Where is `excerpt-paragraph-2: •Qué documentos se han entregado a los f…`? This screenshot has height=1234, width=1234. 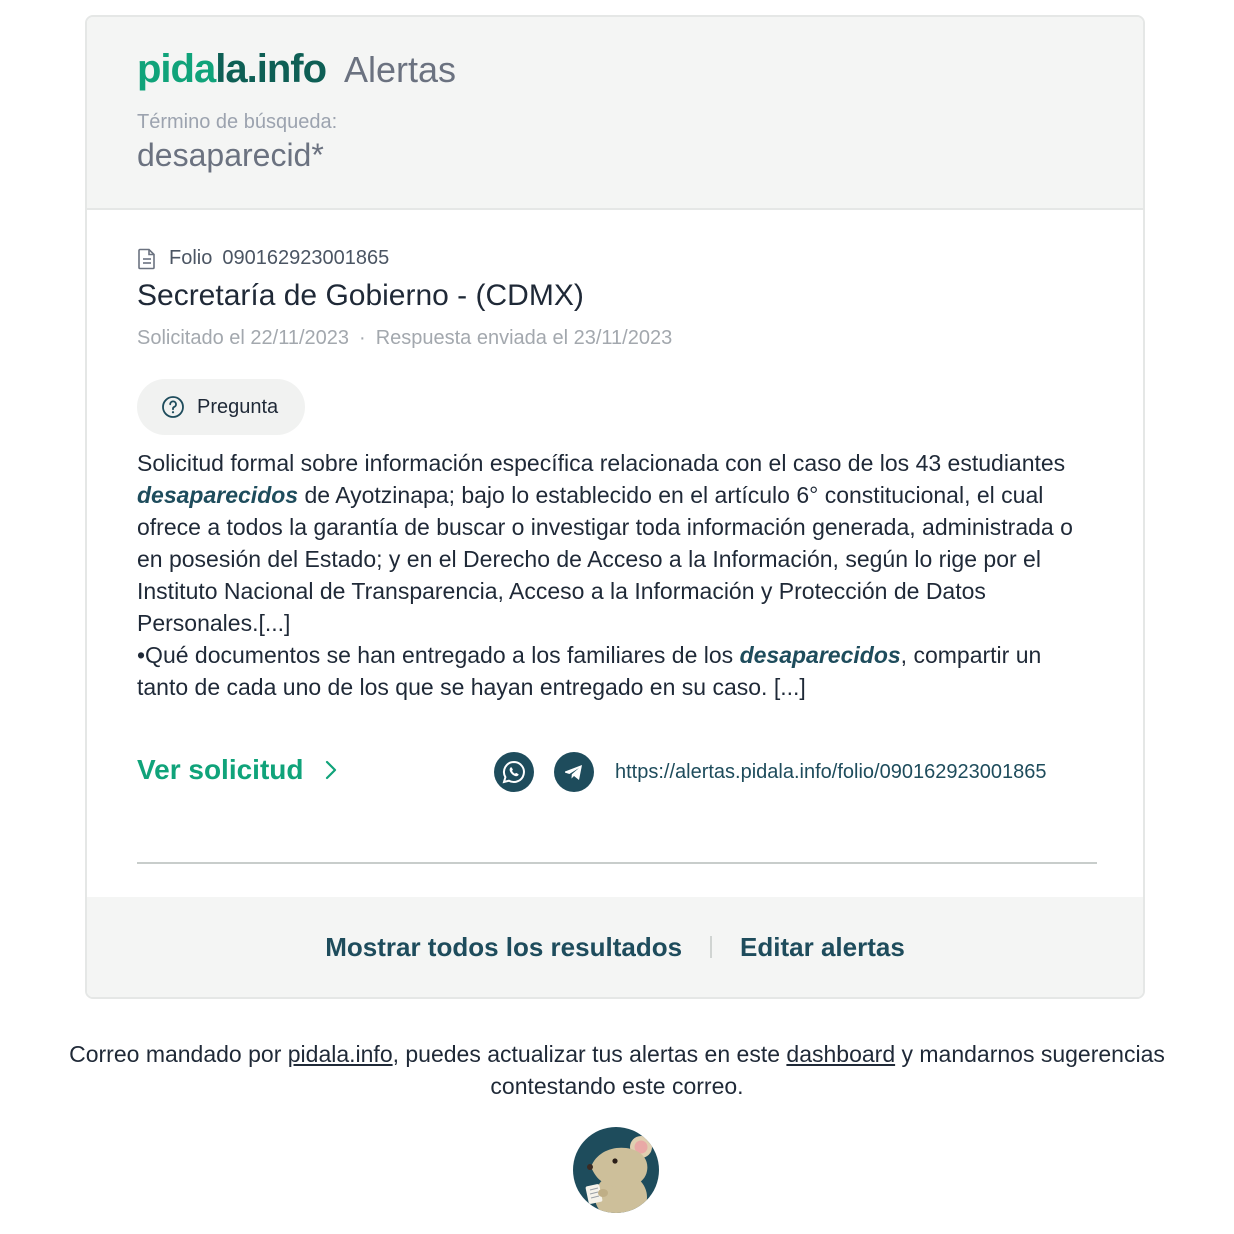
excerpt-paragraph-2: •Qué documentos se han entregado a los f… is located at coordinates (617, 671).